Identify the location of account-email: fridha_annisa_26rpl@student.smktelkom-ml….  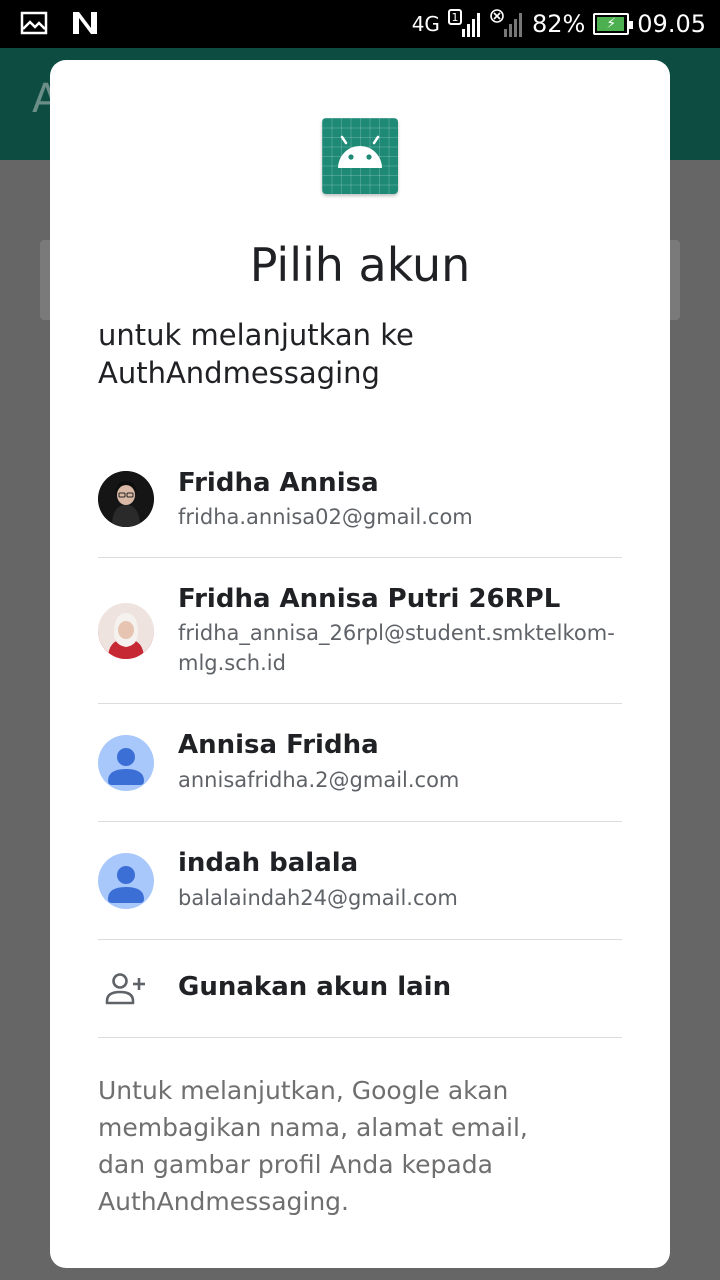
(396, 648).